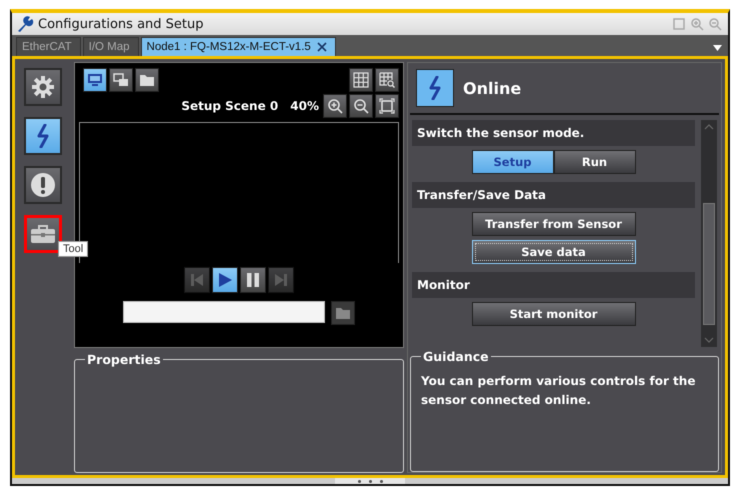  I want to click on guidance-legend: Guidance, so click(456, 356).